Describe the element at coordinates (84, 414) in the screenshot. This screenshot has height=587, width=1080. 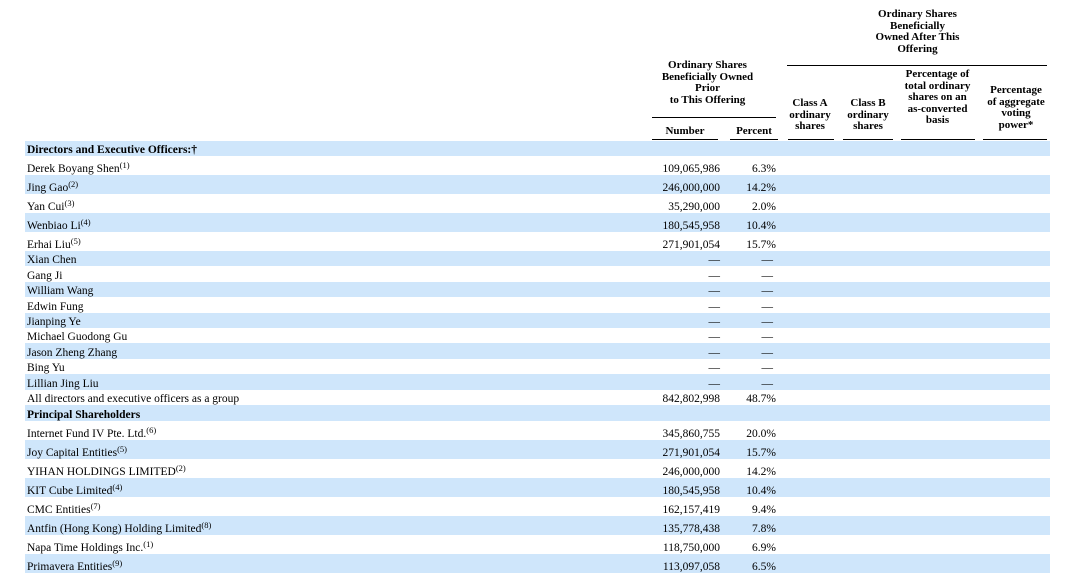
I see `holder-name-text: Principal Shareholders` at that location.